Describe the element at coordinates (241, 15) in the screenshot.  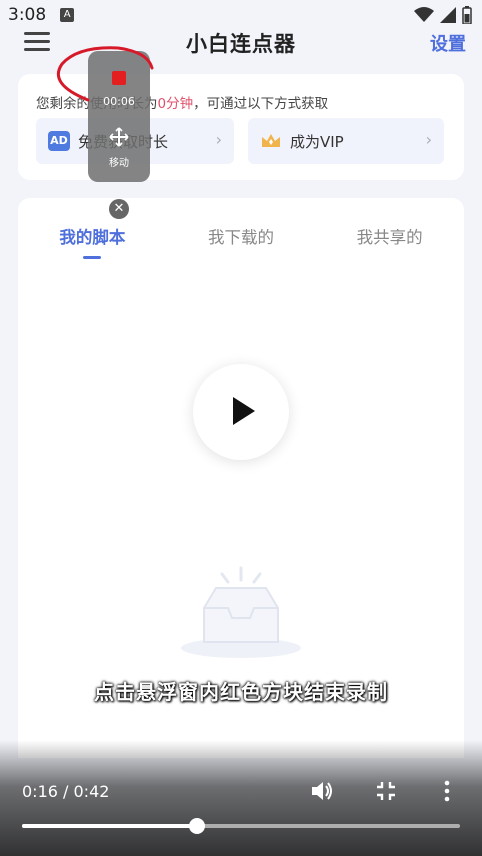
I see `status-bar: 3:08 A` at that location.